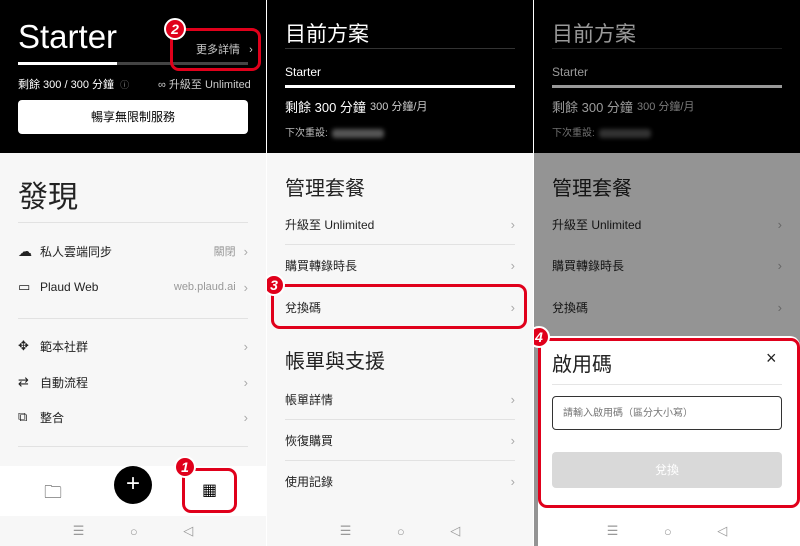 The width and height of the screenshot is (800, 546). I want to click on item-label: 帳單詳情, so click(309, 399).